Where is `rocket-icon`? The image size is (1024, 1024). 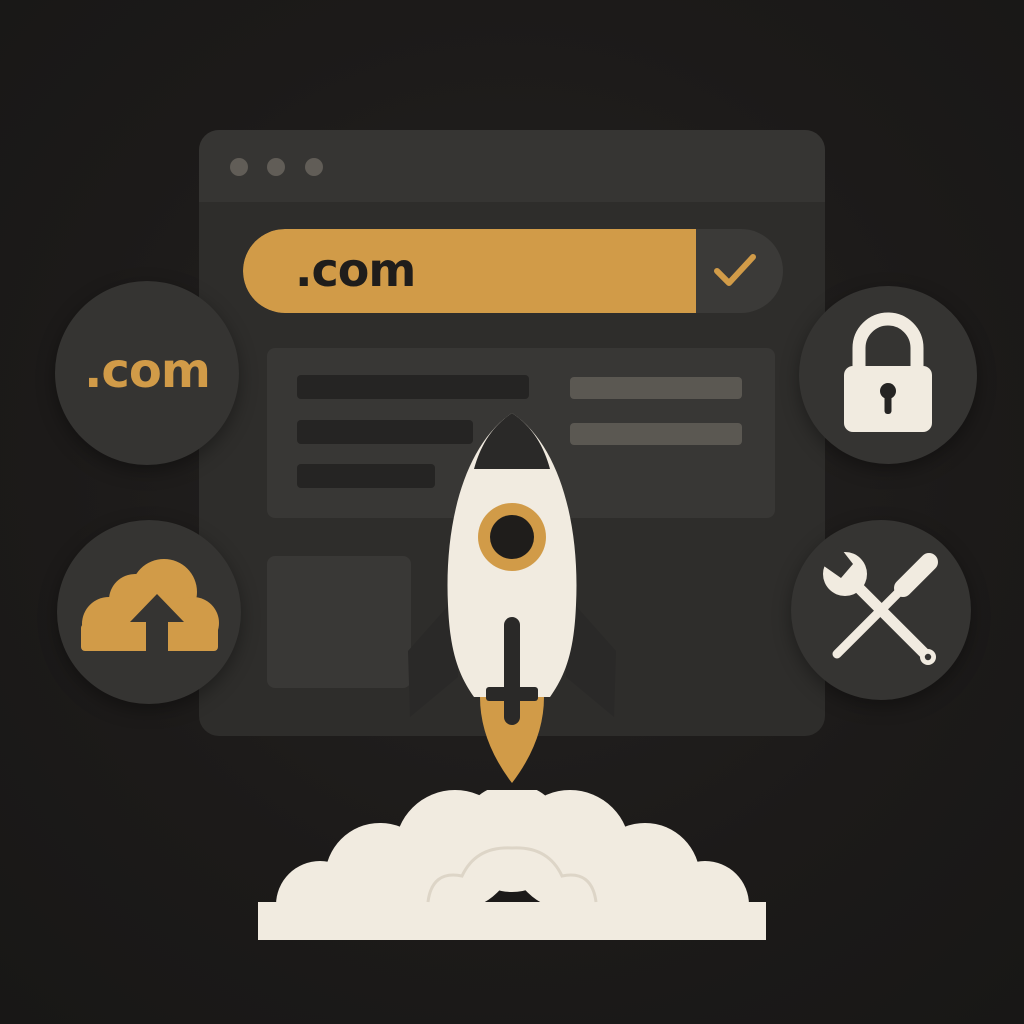
rocket-icon is located at coordinates (512, 598).